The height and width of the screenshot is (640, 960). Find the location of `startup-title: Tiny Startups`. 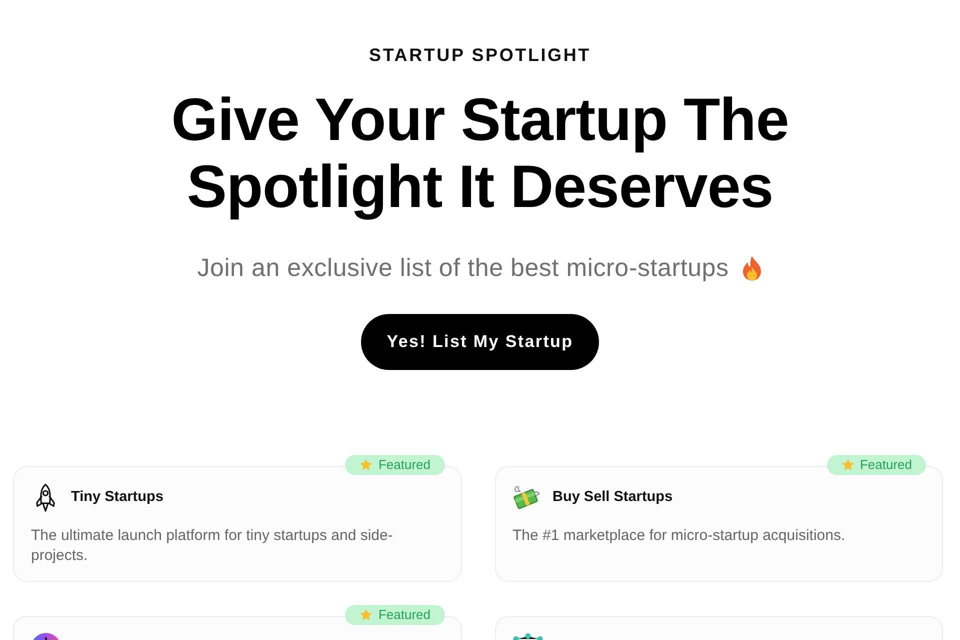

startup-title: Tiny Startups is located at coordinates (117, 498).